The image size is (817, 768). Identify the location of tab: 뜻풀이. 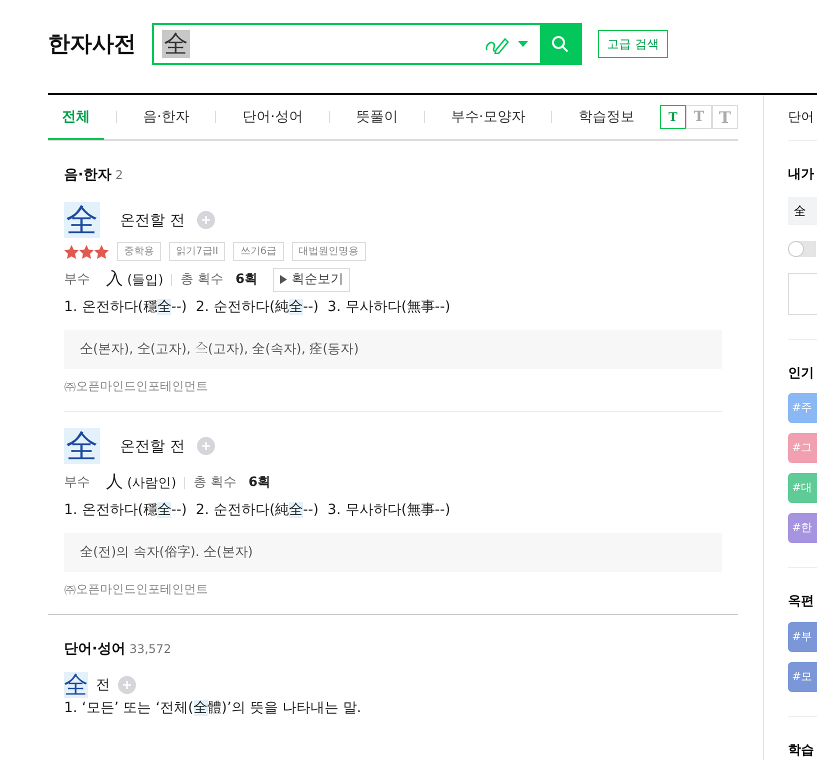
(377, 117).